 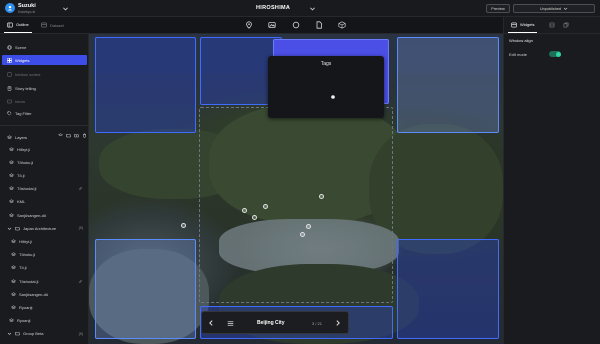 What do you see at coordinates (550, 8) in the screenshot?
I see `publish-status-label: Unpublished` at bounding box center [550, 8].